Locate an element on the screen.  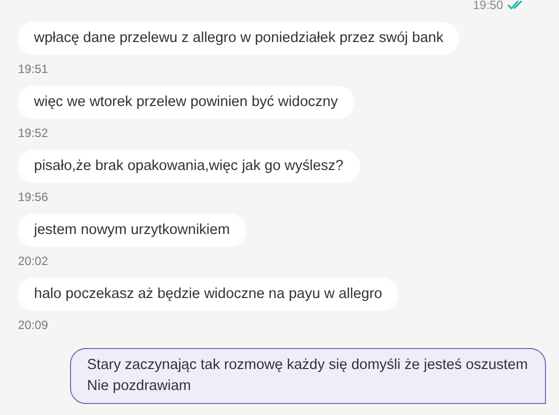
received-message-bubble: jestem nowym urzytkownikiem is located at coordinates (132, 230).